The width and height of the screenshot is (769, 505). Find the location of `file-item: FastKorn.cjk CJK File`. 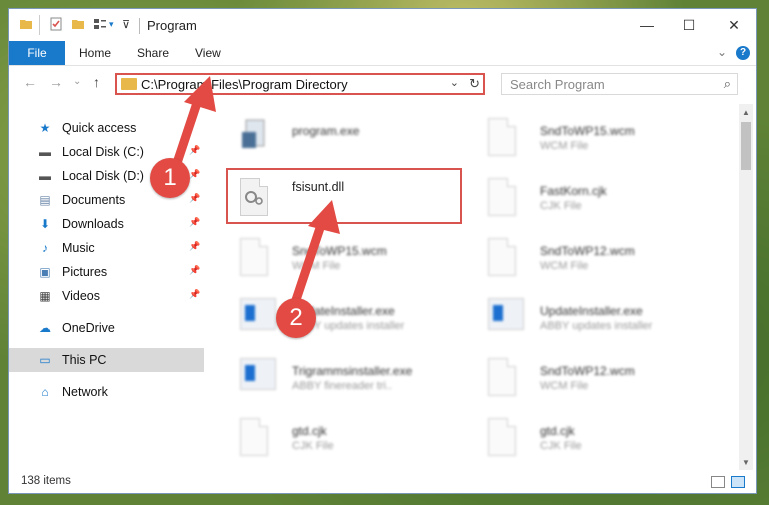

file-item: FastKorn.cjk CJK File is located at coordinates (588, 198).